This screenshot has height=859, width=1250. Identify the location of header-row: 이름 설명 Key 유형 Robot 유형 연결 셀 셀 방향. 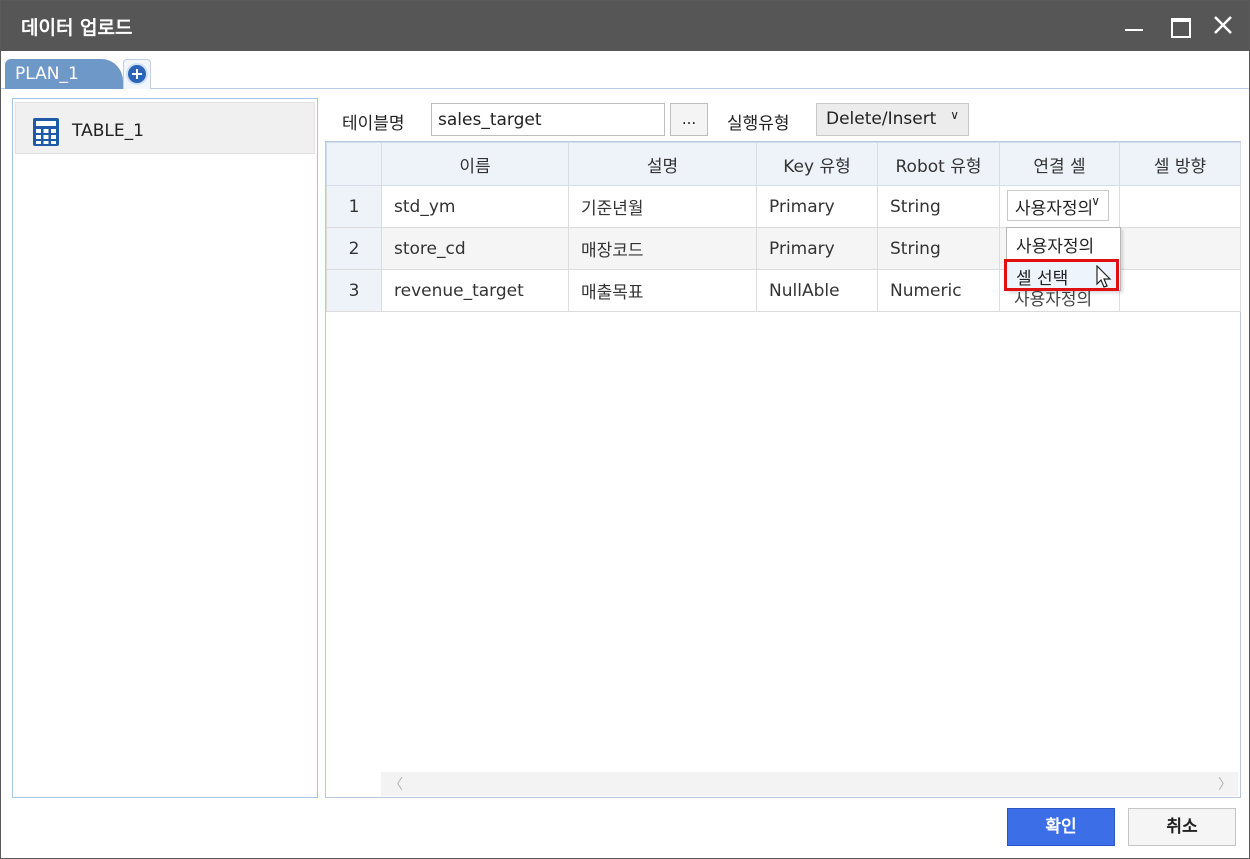
(783, 164).